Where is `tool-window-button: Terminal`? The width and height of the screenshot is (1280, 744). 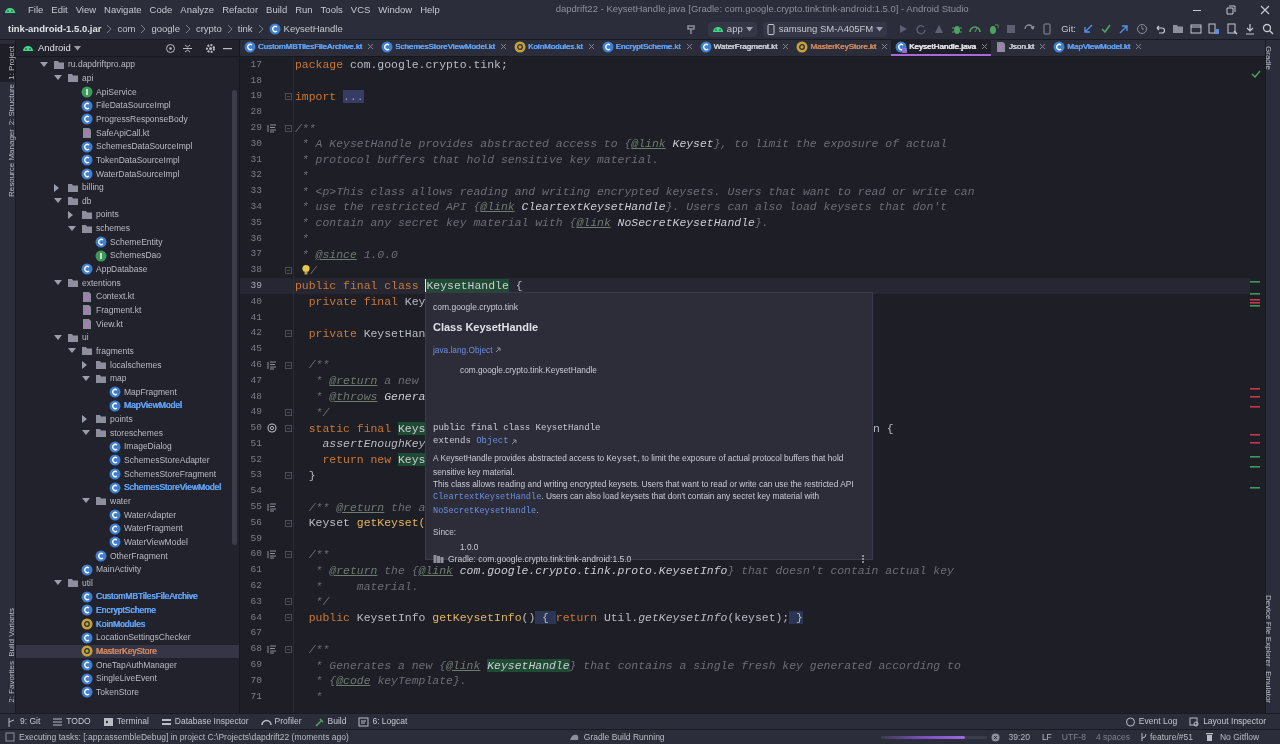 tool-window-button: Terminal is located at coordinates (125, 721).